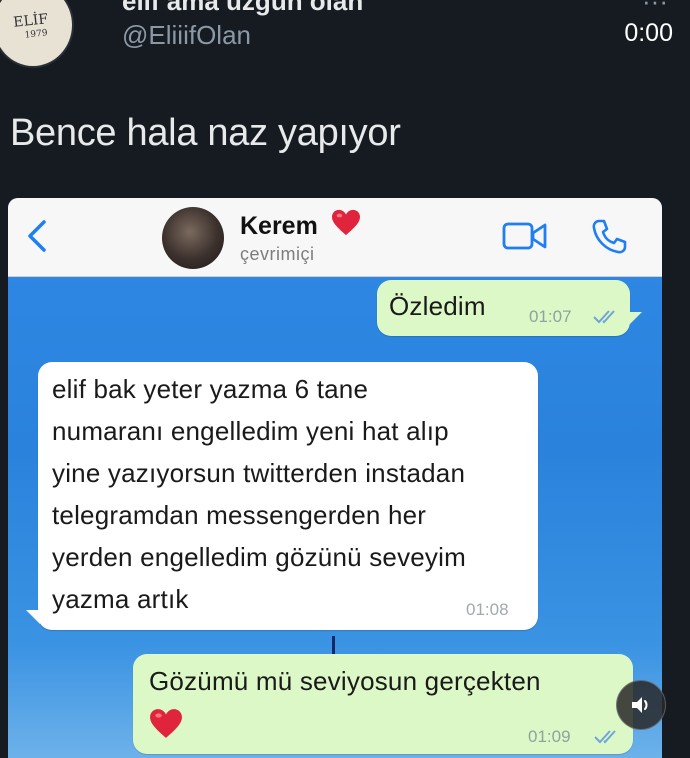  Describe the element at coordinates (186, 35) in the screenshot. I see `user-handle: @EliiifOlan` at that location.